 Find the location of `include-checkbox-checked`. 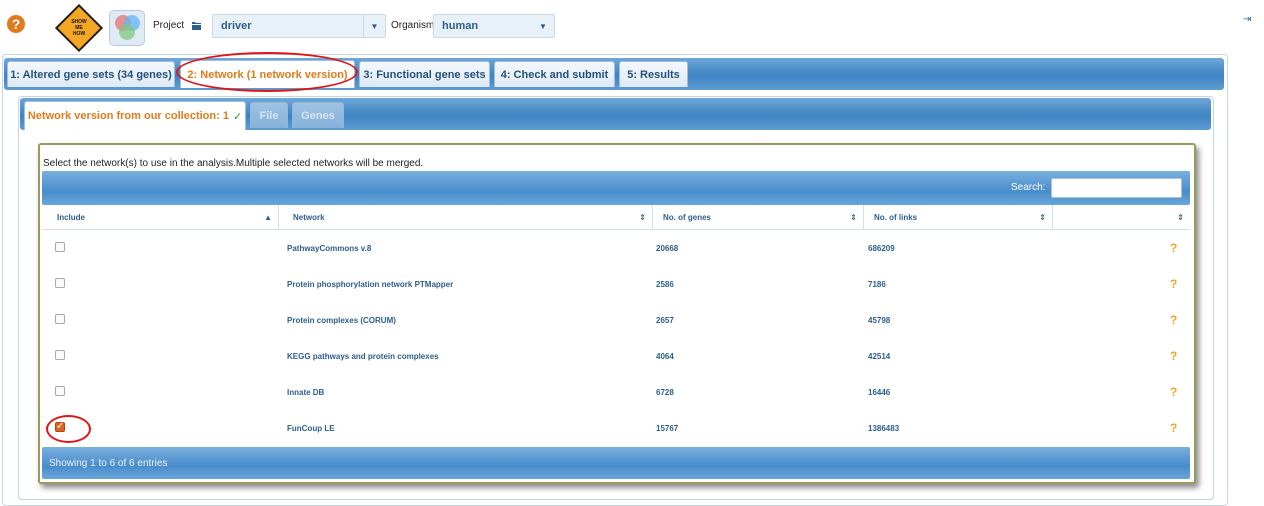

include-checkbox-checked is located at coordinates (60, 426).